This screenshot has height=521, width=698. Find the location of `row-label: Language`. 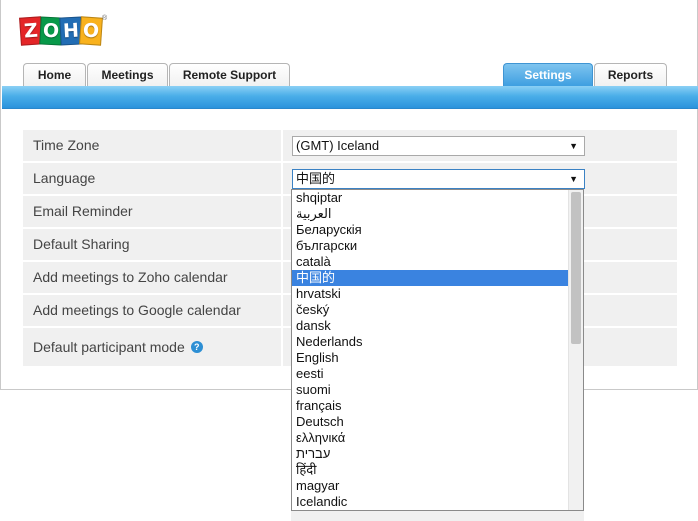

row-label: Language is located at coordinates (64, 178).